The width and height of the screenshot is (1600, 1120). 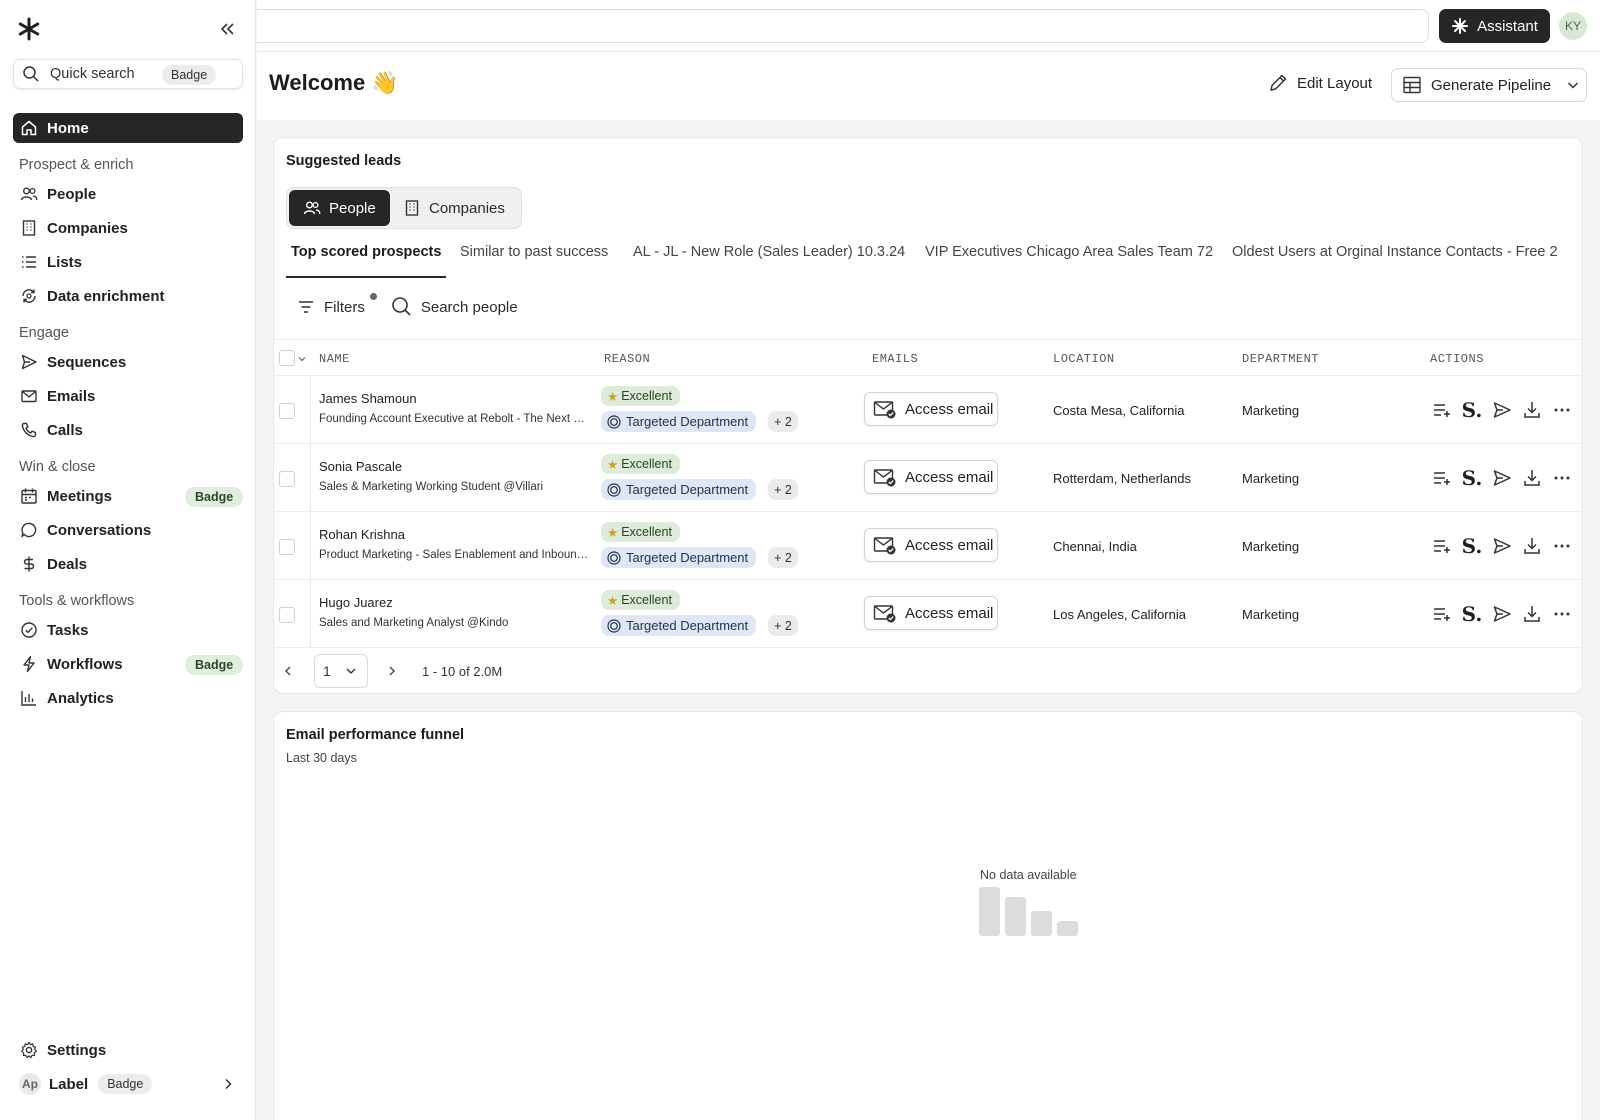 What do you see at coordinates (1280, 359) in the screenshot?
I see `col-department: DEPARTMENT` at bounding box center [1280, 359].